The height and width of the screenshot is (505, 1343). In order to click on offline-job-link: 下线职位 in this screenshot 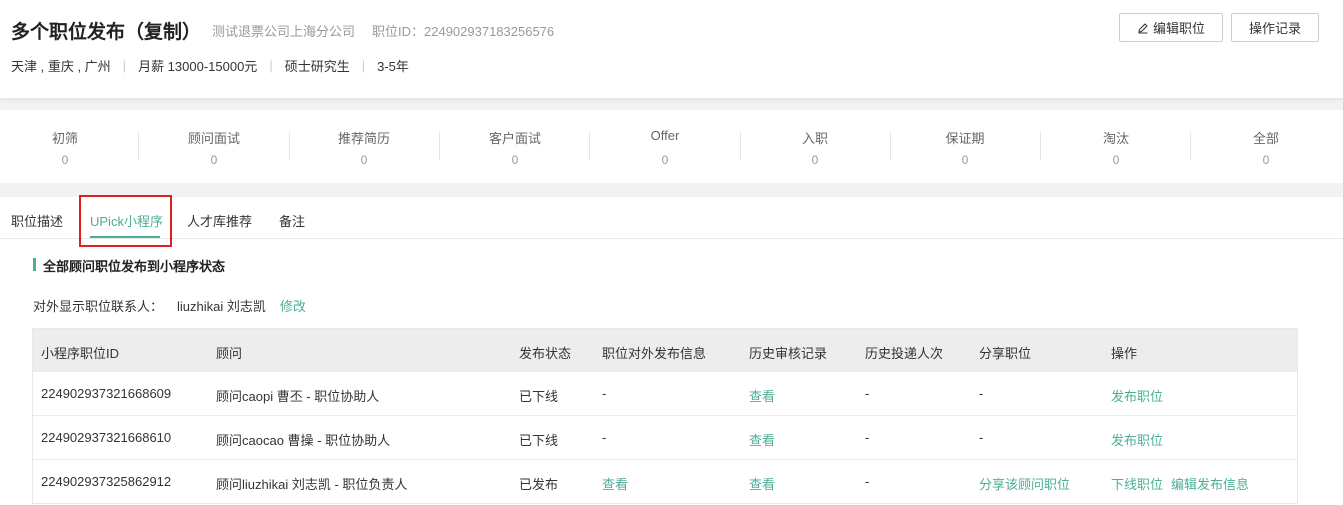, I will do `click(1137, 483)`.